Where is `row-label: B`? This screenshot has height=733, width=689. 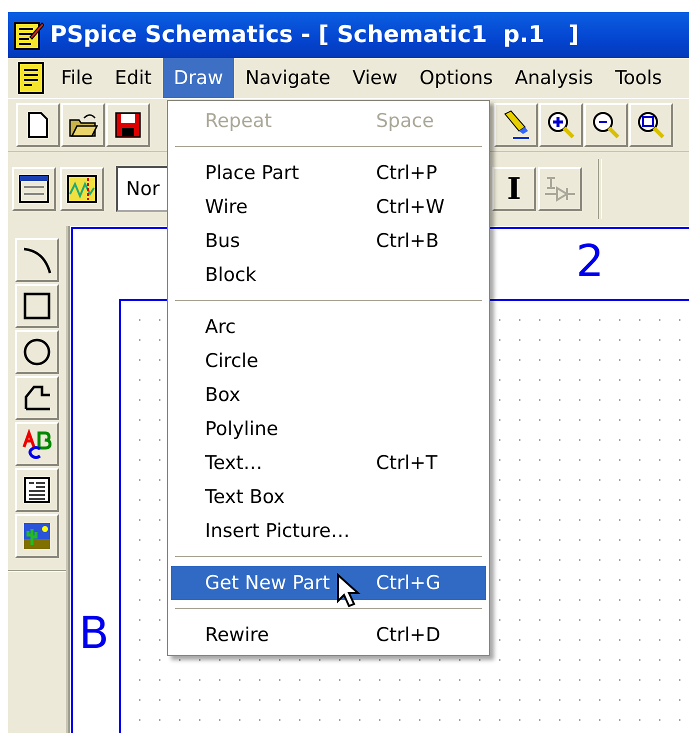
row-label: B is located at coordinates (94, 633).